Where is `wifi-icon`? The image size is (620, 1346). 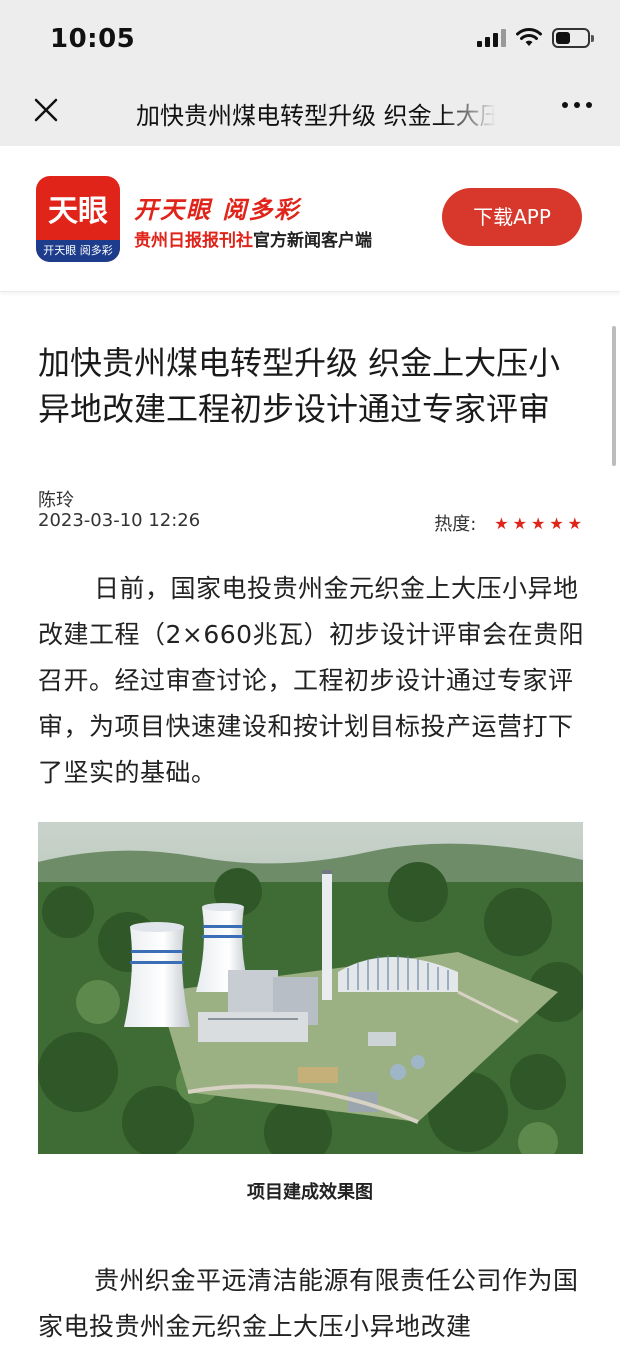
wifi-icon is located at coordinates (529, 37).